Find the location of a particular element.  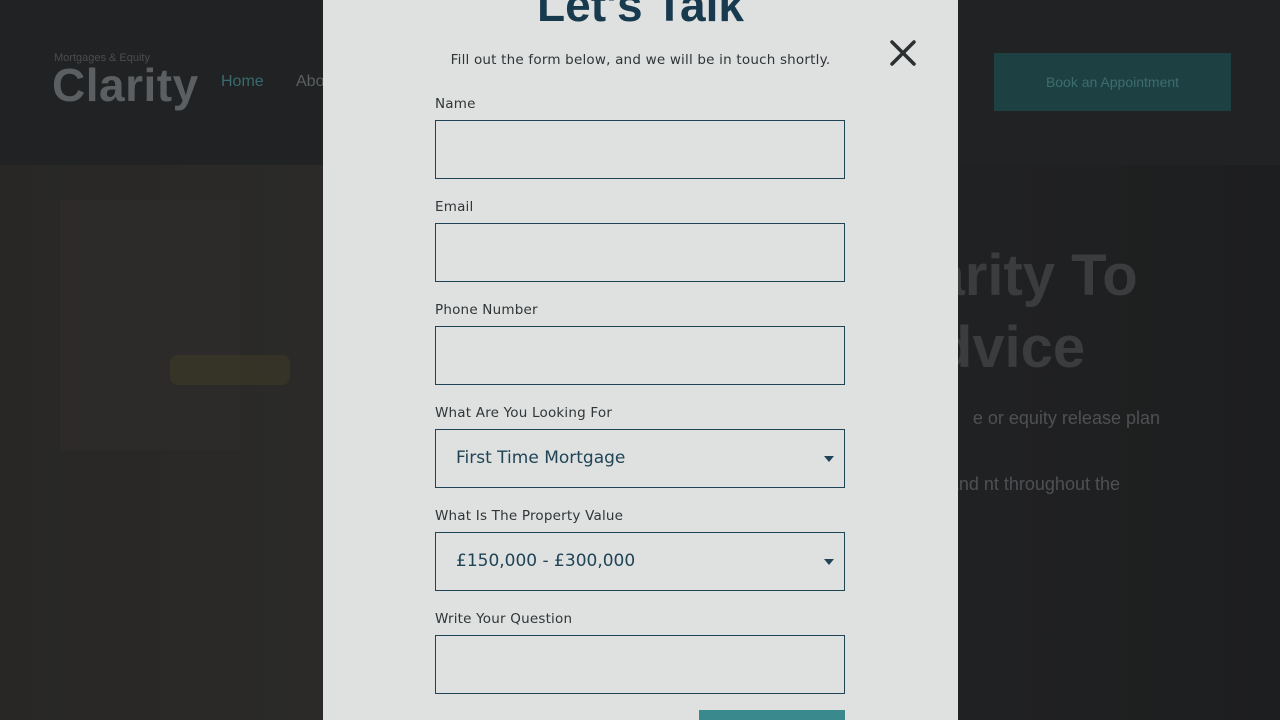

name-field-box is located at coordinates (640, 149).